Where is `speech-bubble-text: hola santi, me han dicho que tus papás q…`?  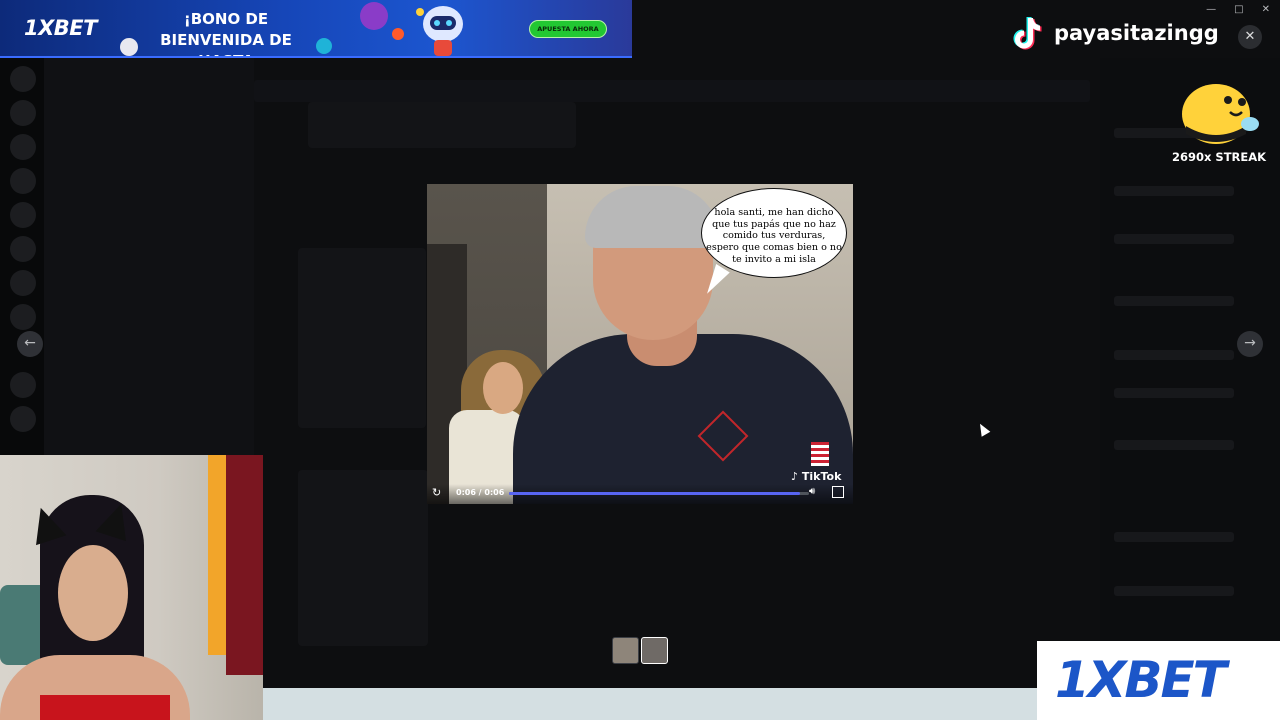
speech-bubble-text: hola santi, me han dicho que tus papás q… is located at coordinates (774, 236).